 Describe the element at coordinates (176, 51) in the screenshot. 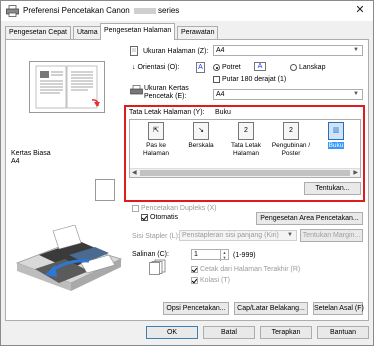

I see `page-size-label: Ukuran Halaman (Z):` at that location.